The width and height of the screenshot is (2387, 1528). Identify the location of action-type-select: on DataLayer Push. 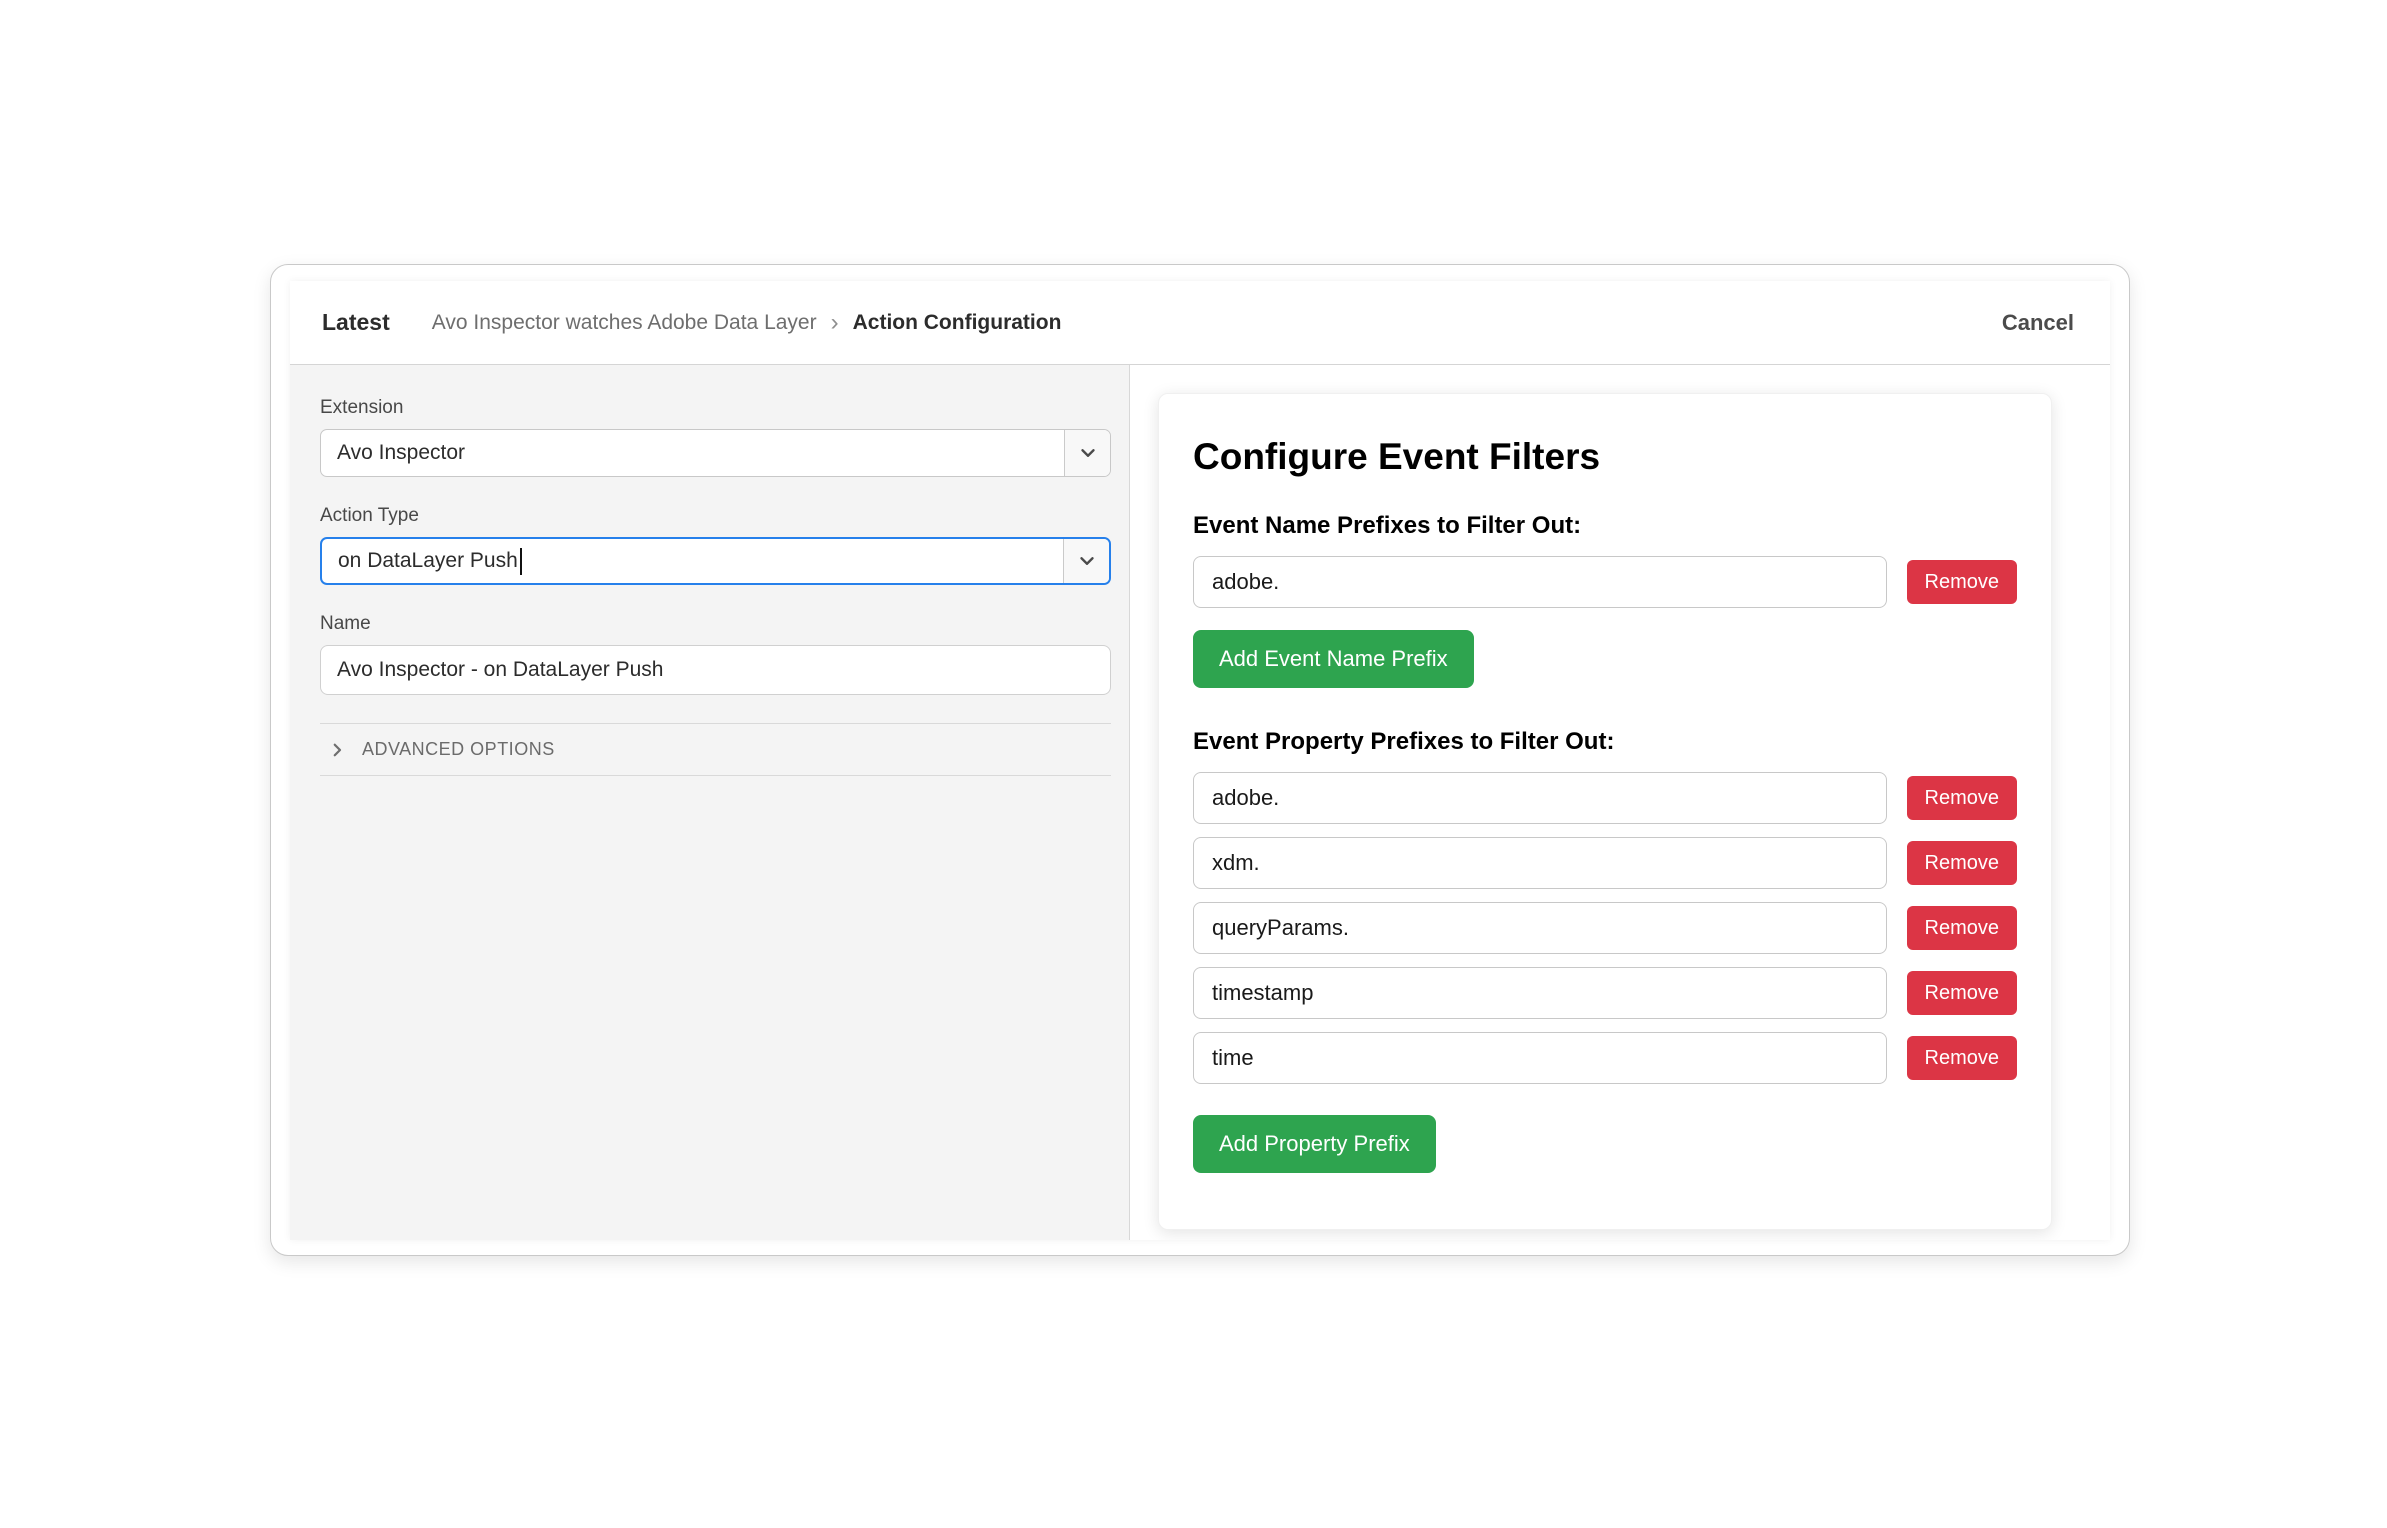
(715, 561).